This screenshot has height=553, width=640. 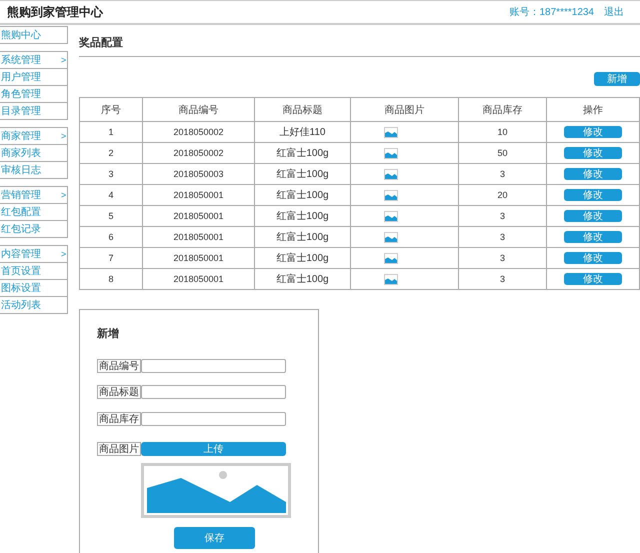 I want to click on sidebar-label: 图标设置, so click(x=21, y=288).